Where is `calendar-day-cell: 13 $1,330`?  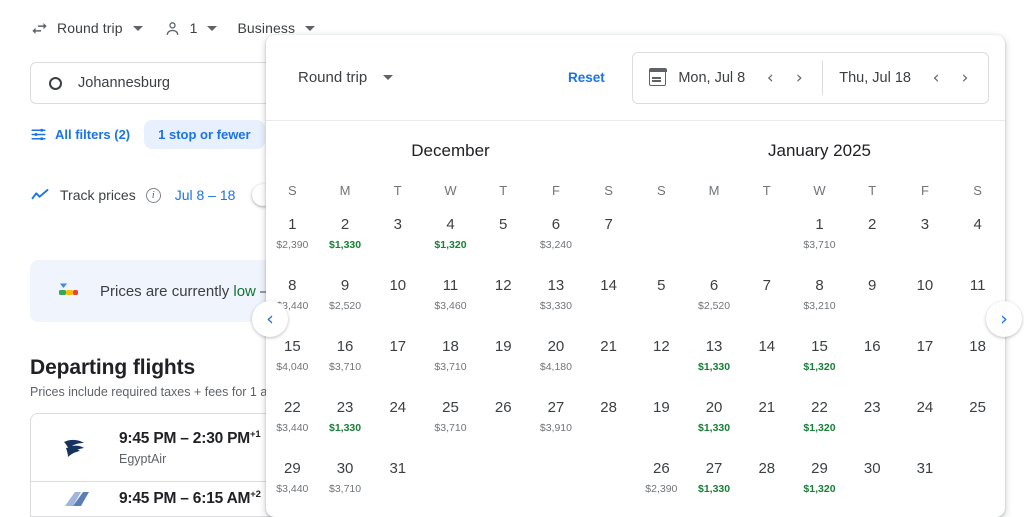 calendar-day-cell: 13 $1,330 is located at coordinates (714, 359).